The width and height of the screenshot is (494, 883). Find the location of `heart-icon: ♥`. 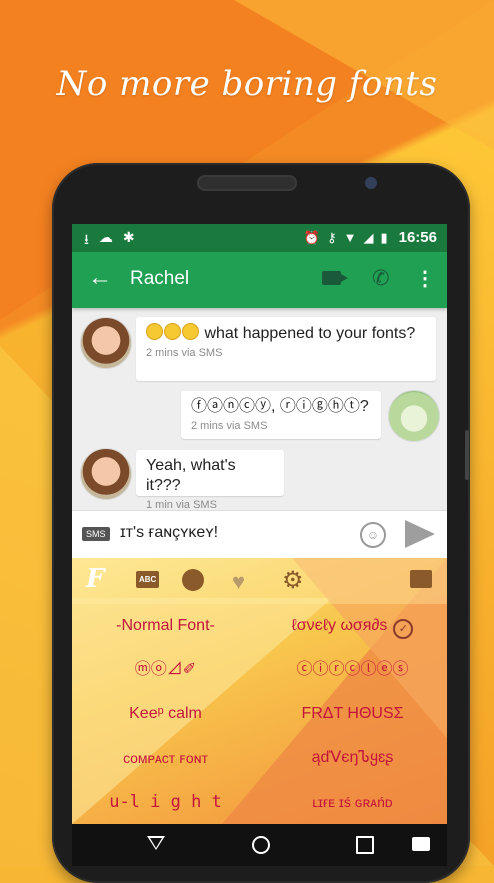

heart-icon: ♥ is located at coordinates (238, 582).